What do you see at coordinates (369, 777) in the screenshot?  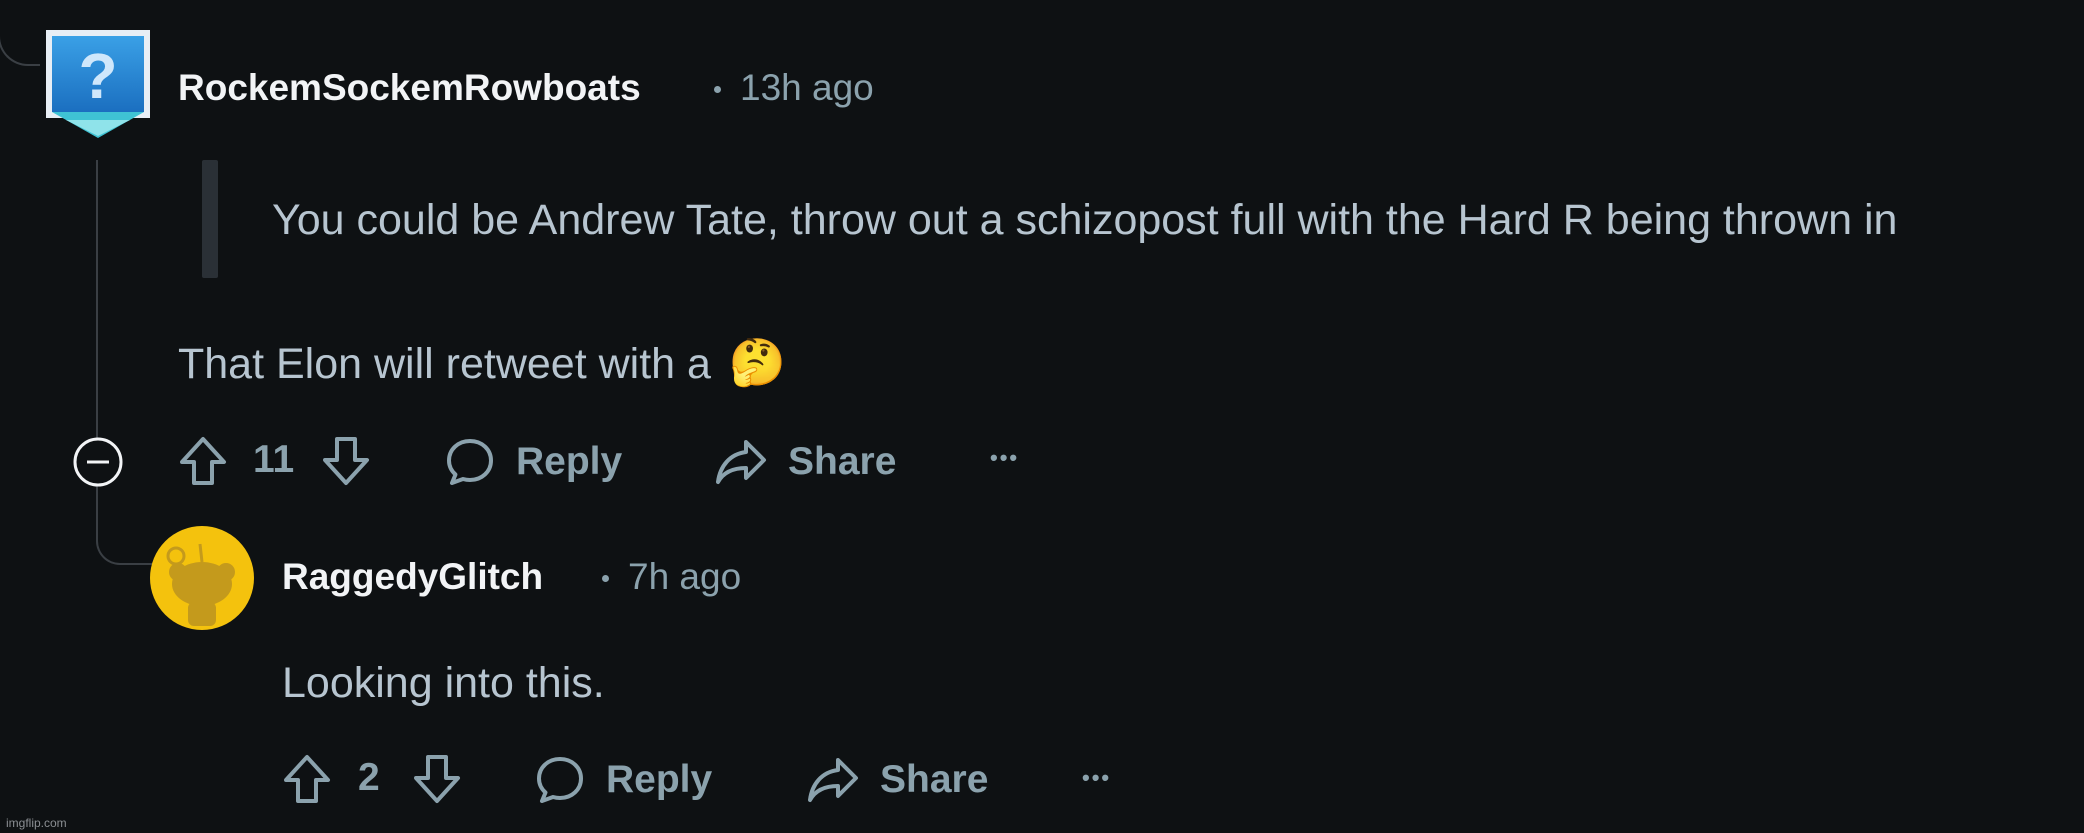 I see `comment2-vote-count: 2` at bounding box center [369, 777].